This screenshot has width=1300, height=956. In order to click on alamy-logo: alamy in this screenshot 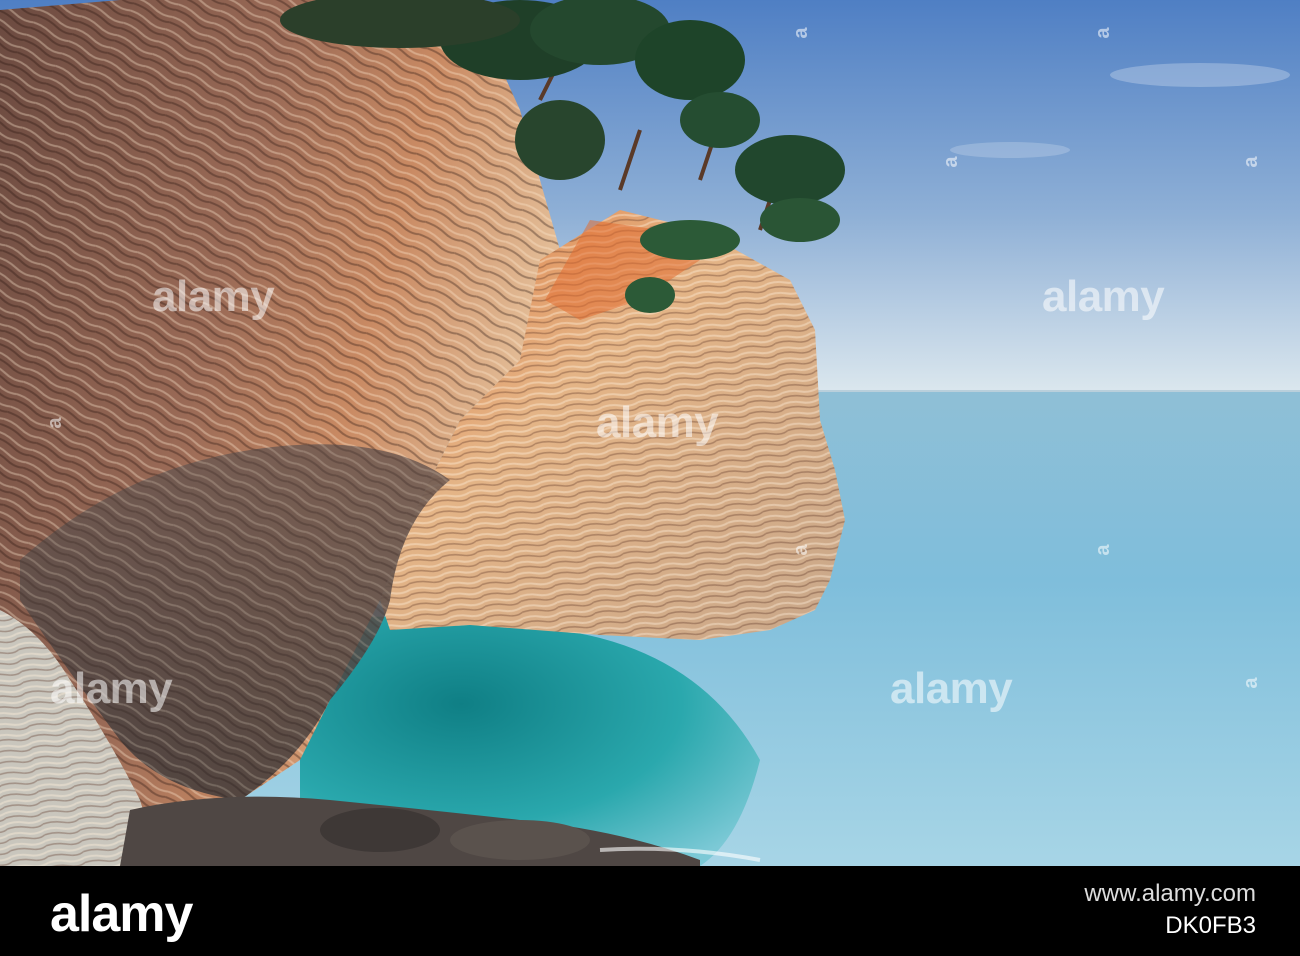, I will do `click(121, 914)`.